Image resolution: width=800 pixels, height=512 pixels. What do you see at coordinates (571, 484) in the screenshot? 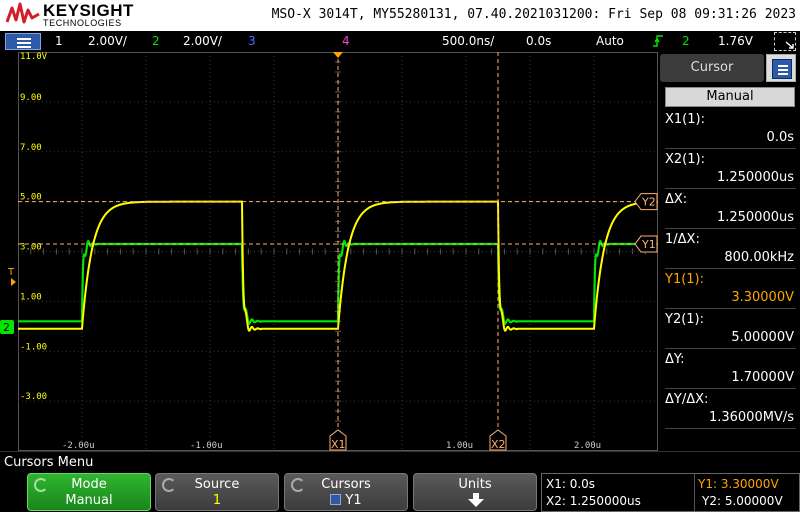
I see `readout-x1: X1: 0.0s` at bounding box center [571, 484].